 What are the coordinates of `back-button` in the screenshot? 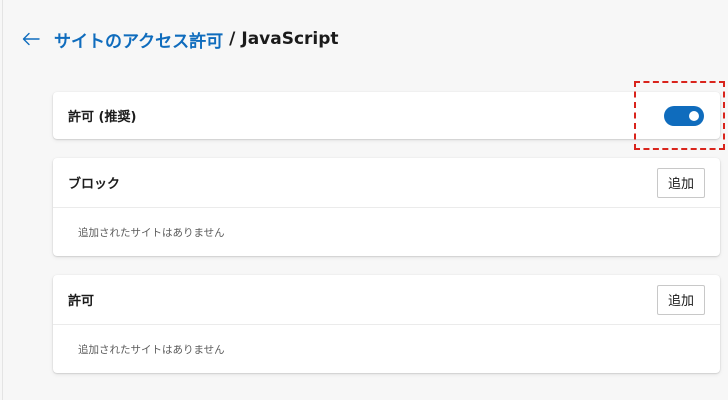 It's located at (31, 39).